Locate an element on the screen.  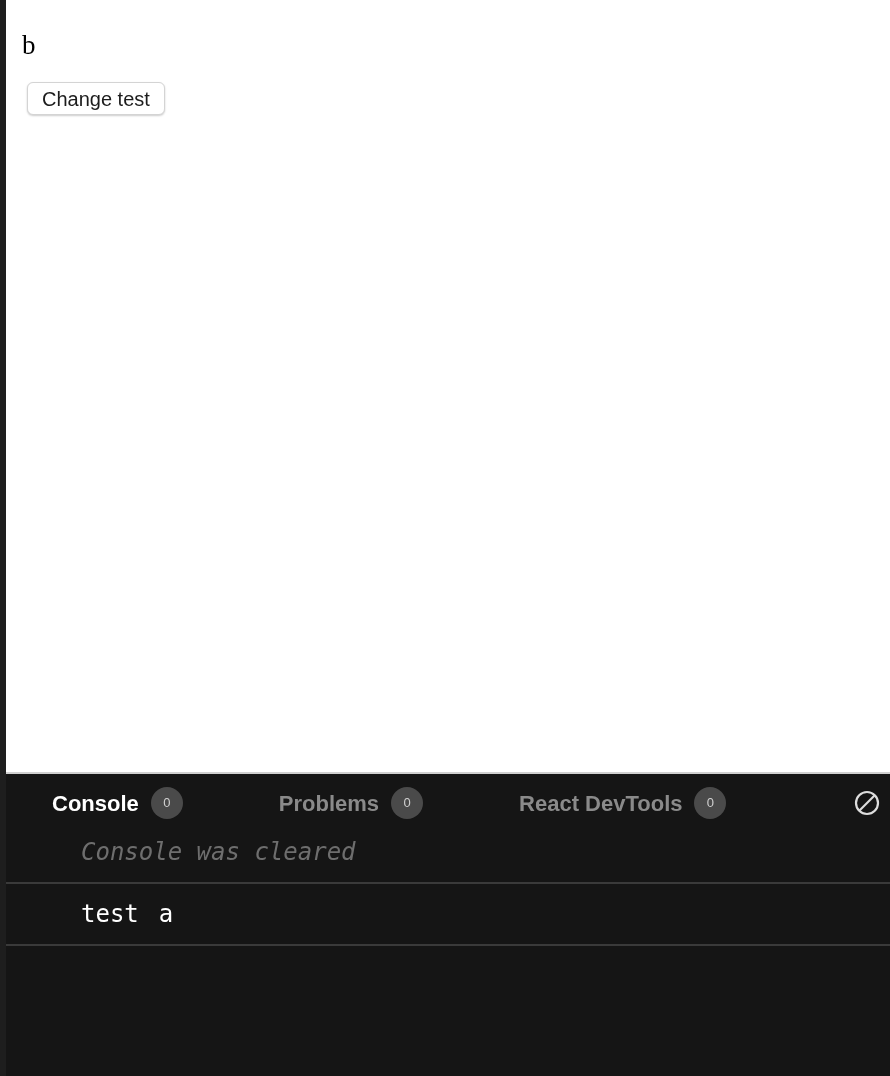
console-tab: React DevTools 0 is located at coordinates (623, 803).